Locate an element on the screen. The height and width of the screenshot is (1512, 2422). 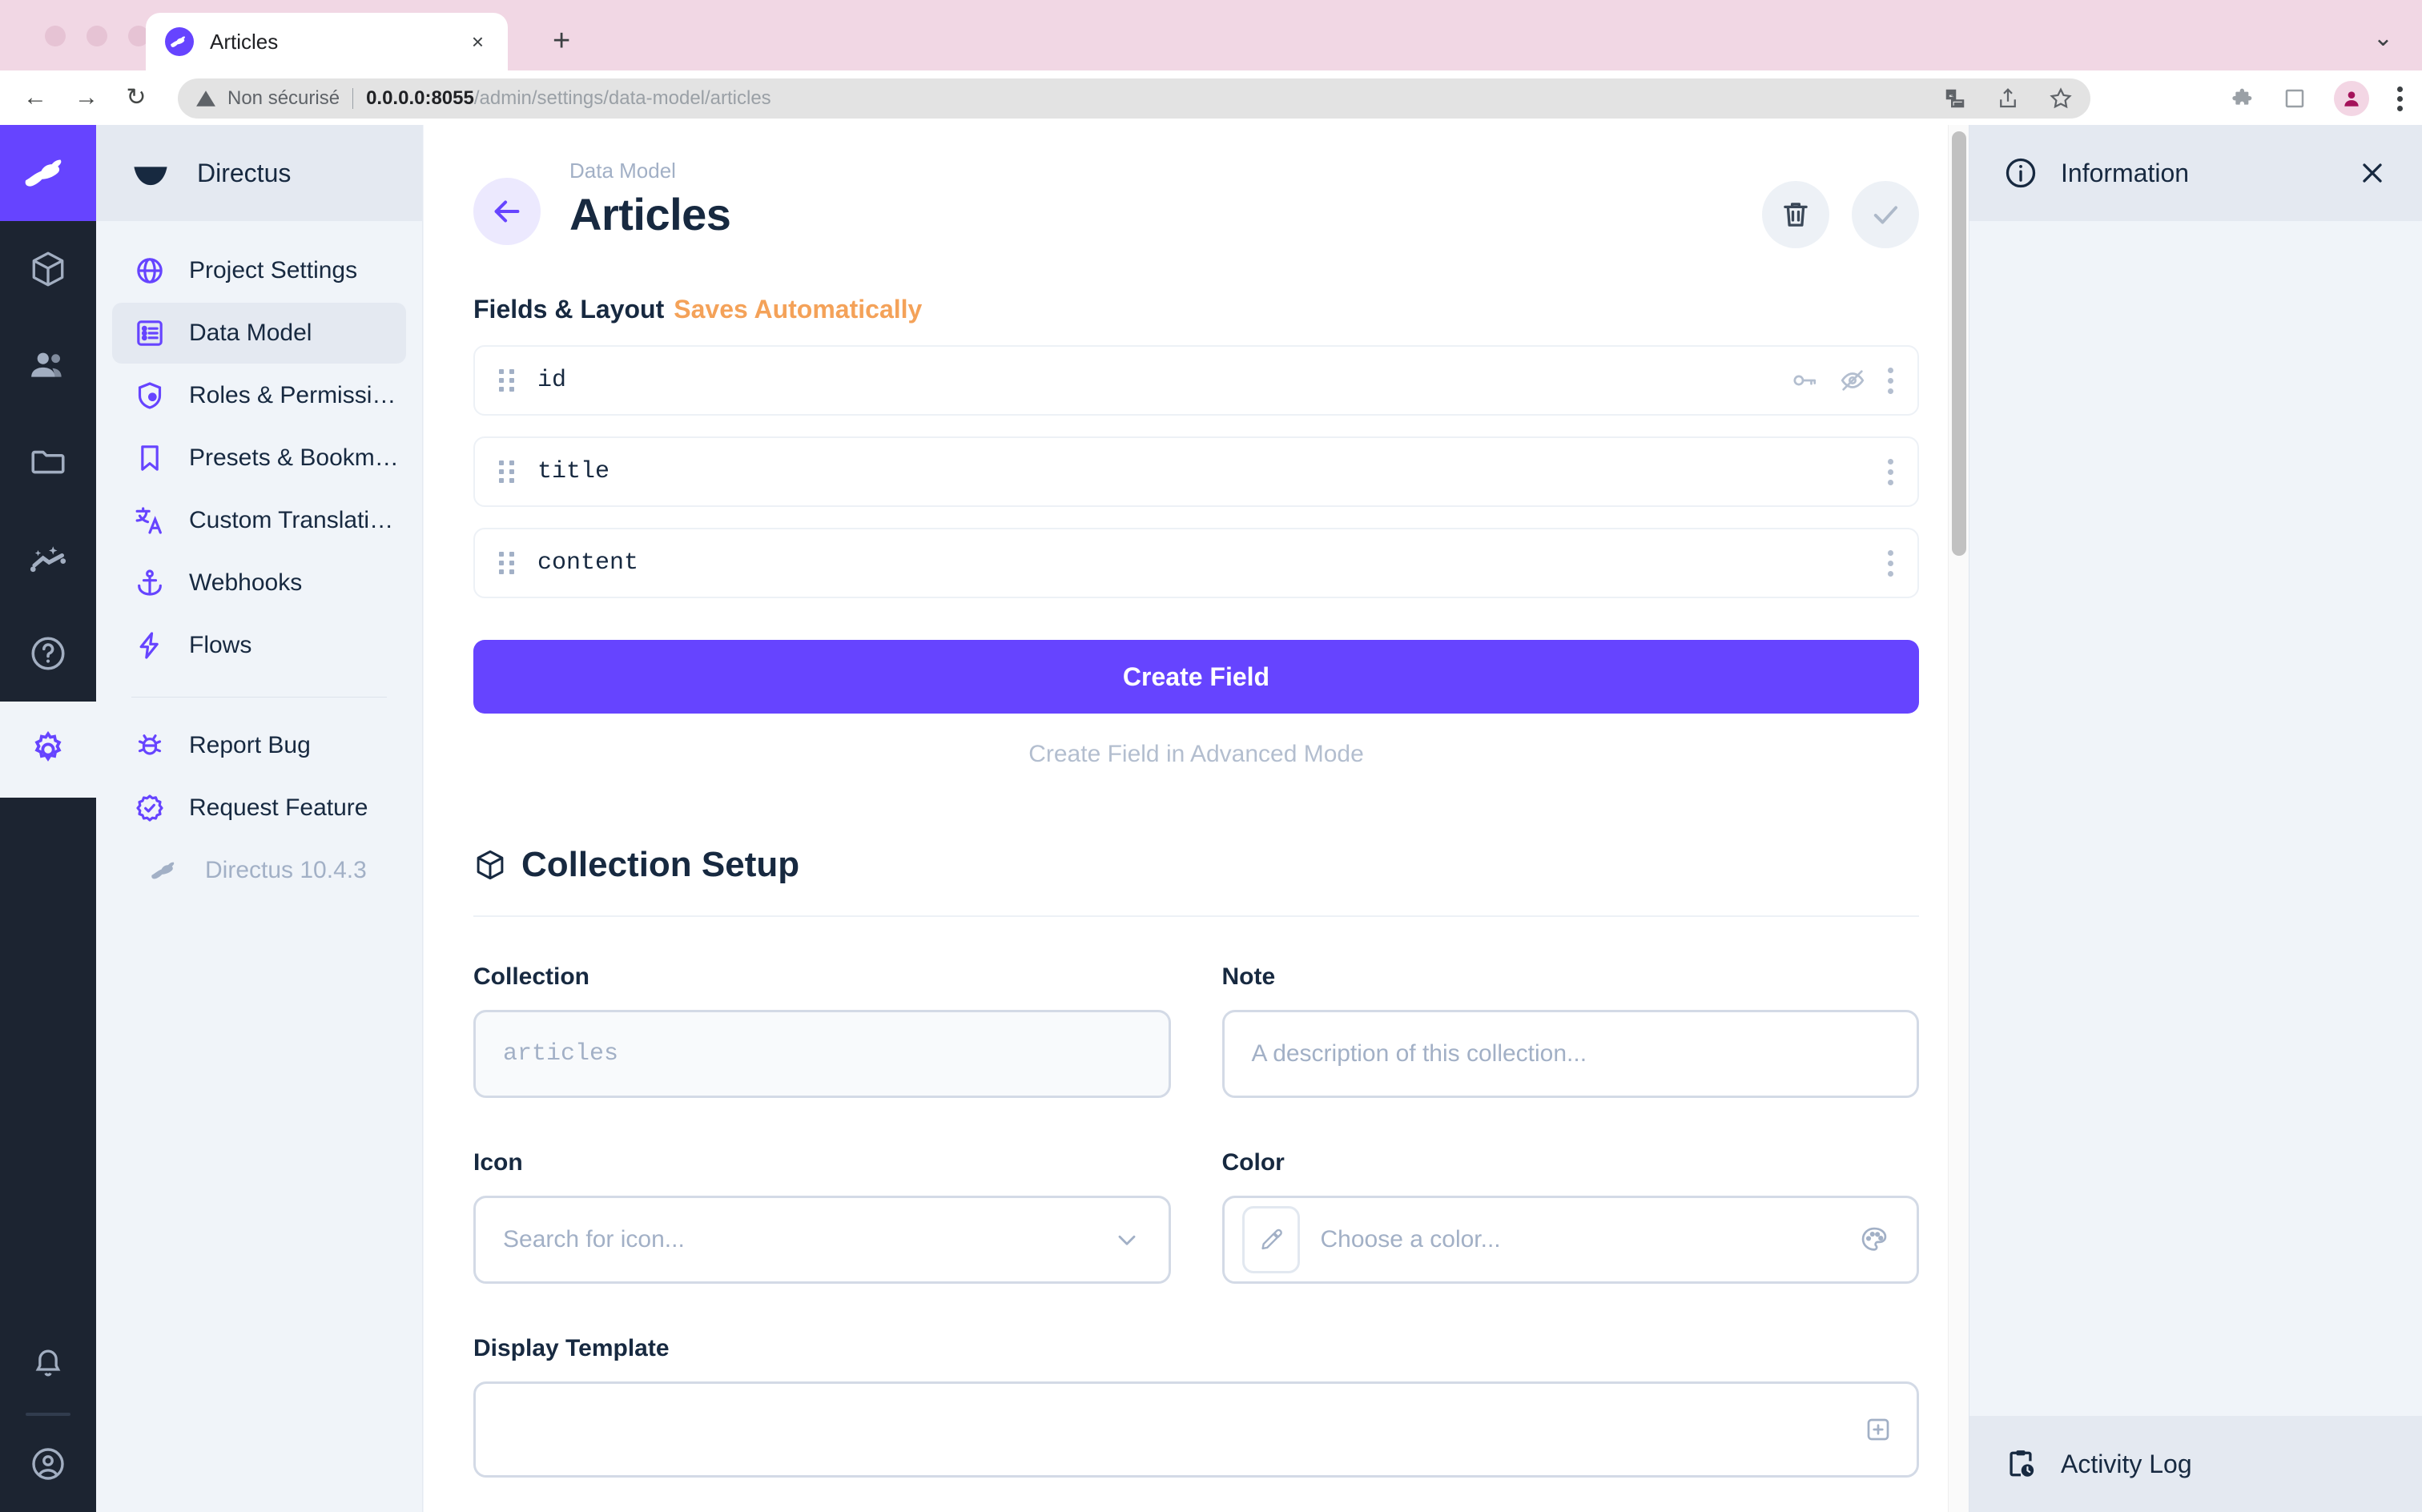
section-divider is located at coordinates (1196, 916).